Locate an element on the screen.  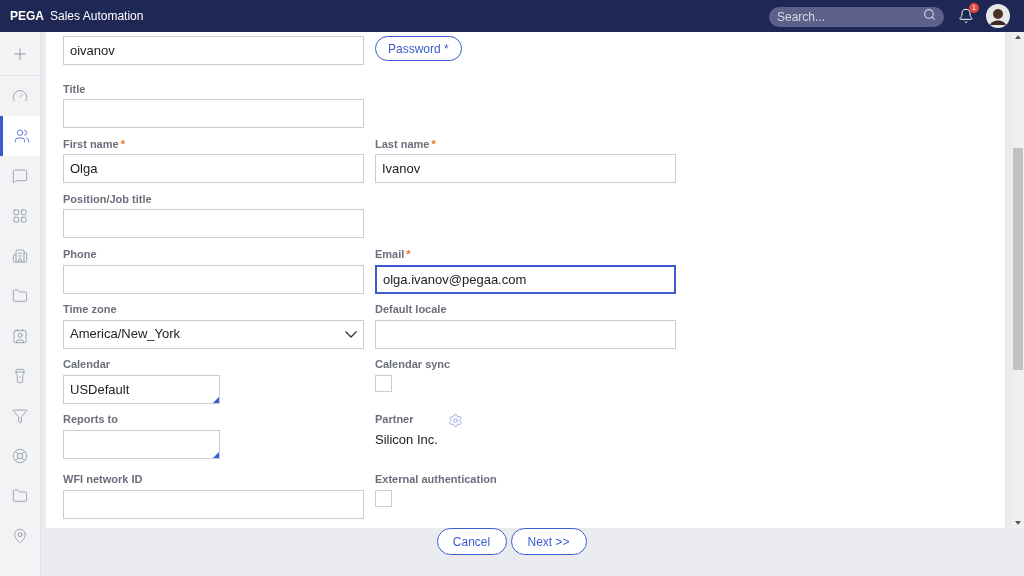
search-icon is located at coordinates (929, 14).